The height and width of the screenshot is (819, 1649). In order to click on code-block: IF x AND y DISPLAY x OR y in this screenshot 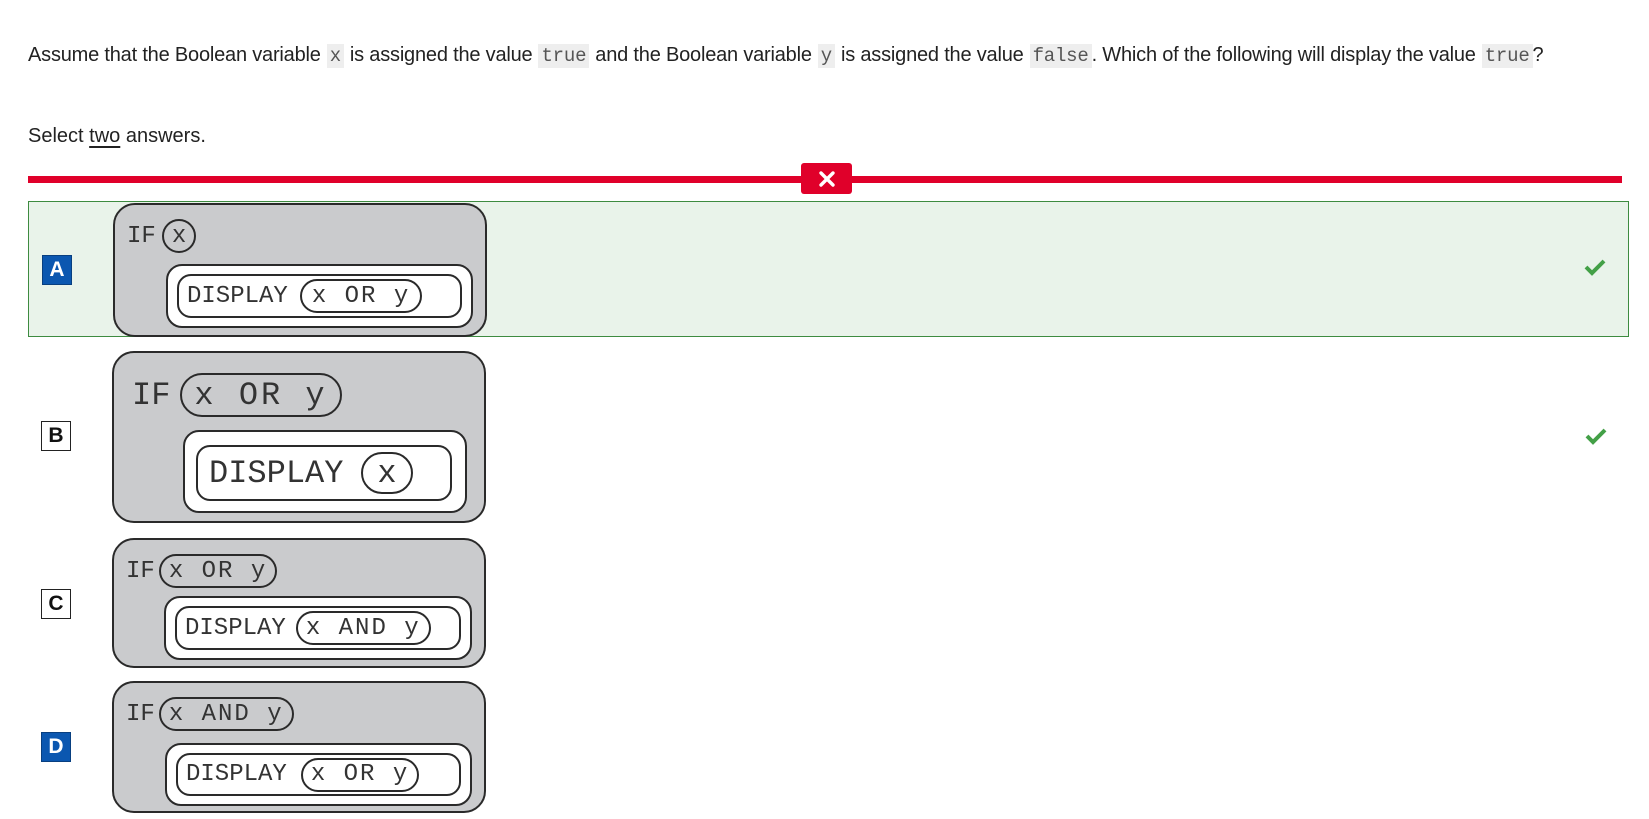, I will do `click(299, 747)`.